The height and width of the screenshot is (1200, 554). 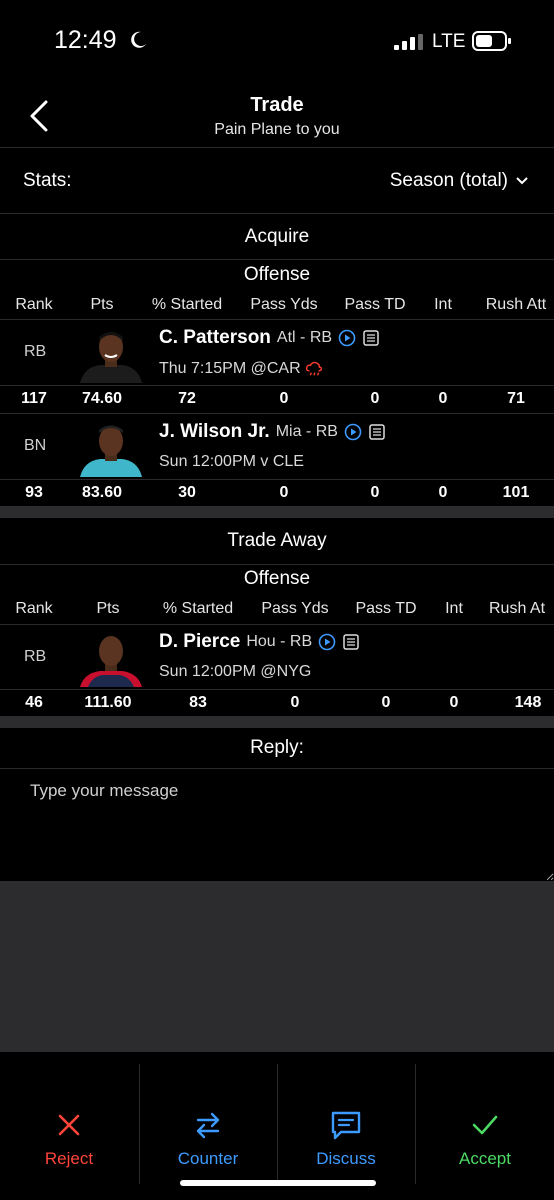 What do you see at coordinates (522, 181) in the screenshot?
I see `chevron-down-icon` at bounding box center [522, 181].